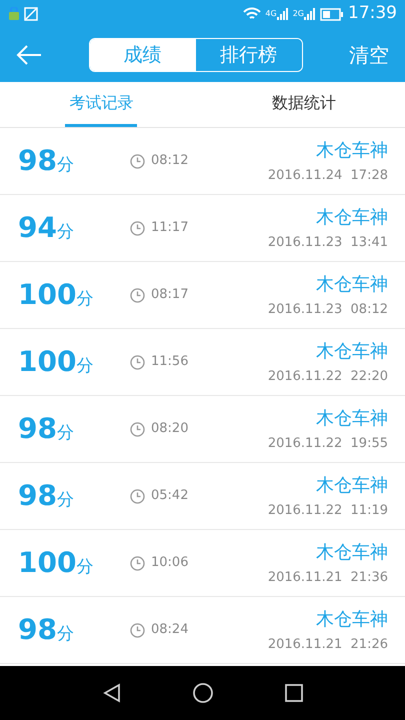 The height and width of the screenshot is (720, 405). Describe the element at coordinates (328, 443) in the screenshot. I see `exam-datetime: 2016.11.22 19:55` at that location.